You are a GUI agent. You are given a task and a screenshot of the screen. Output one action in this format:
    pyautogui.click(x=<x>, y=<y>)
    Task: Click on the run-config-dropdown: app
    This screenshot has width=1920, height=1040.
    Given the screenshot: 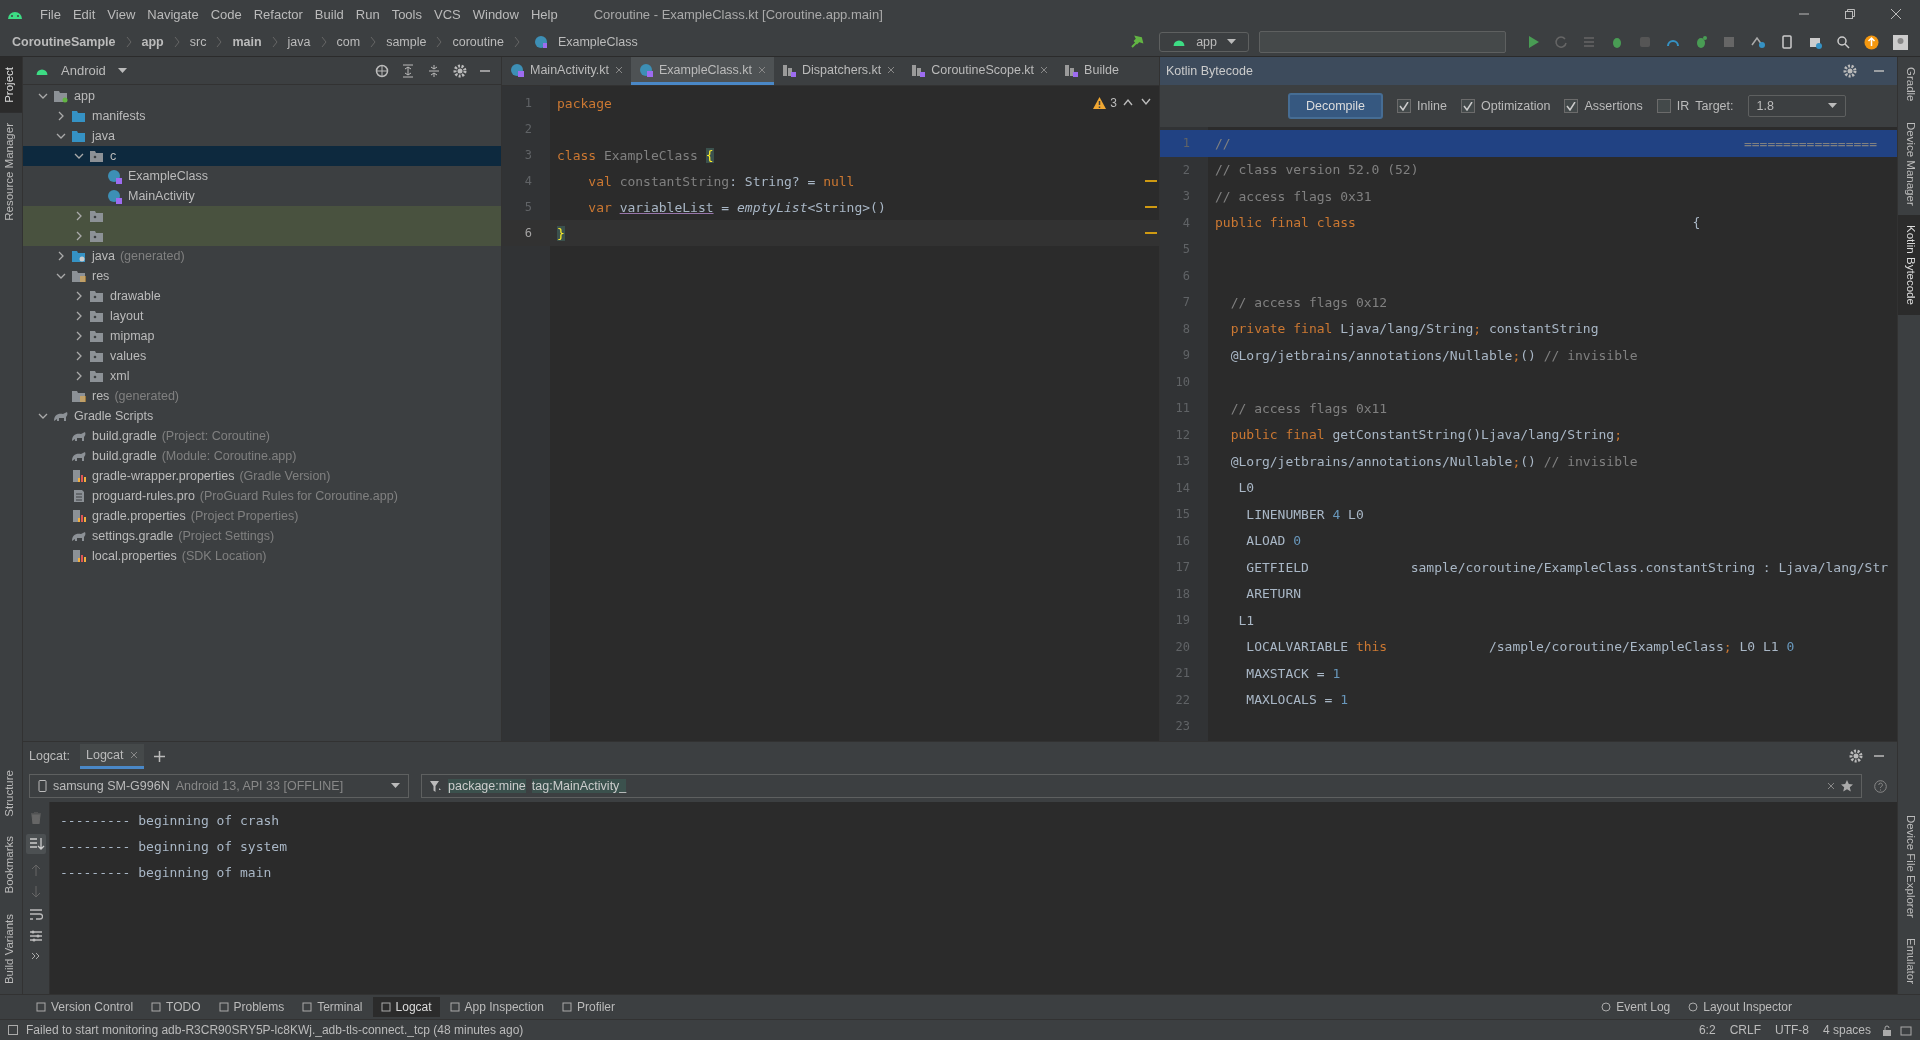 What is the action you would take?
    pyautogui.click(x=1204, y=42)
    